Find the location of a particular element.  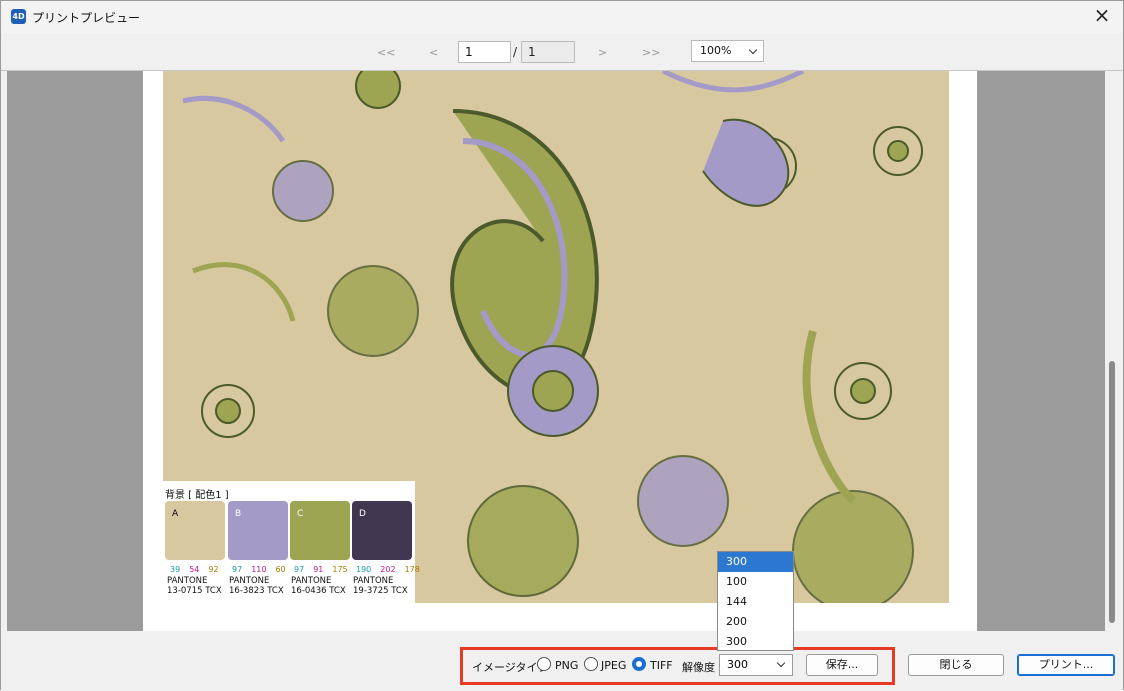

previous-page-button: < is located at coordinates (433, 52).